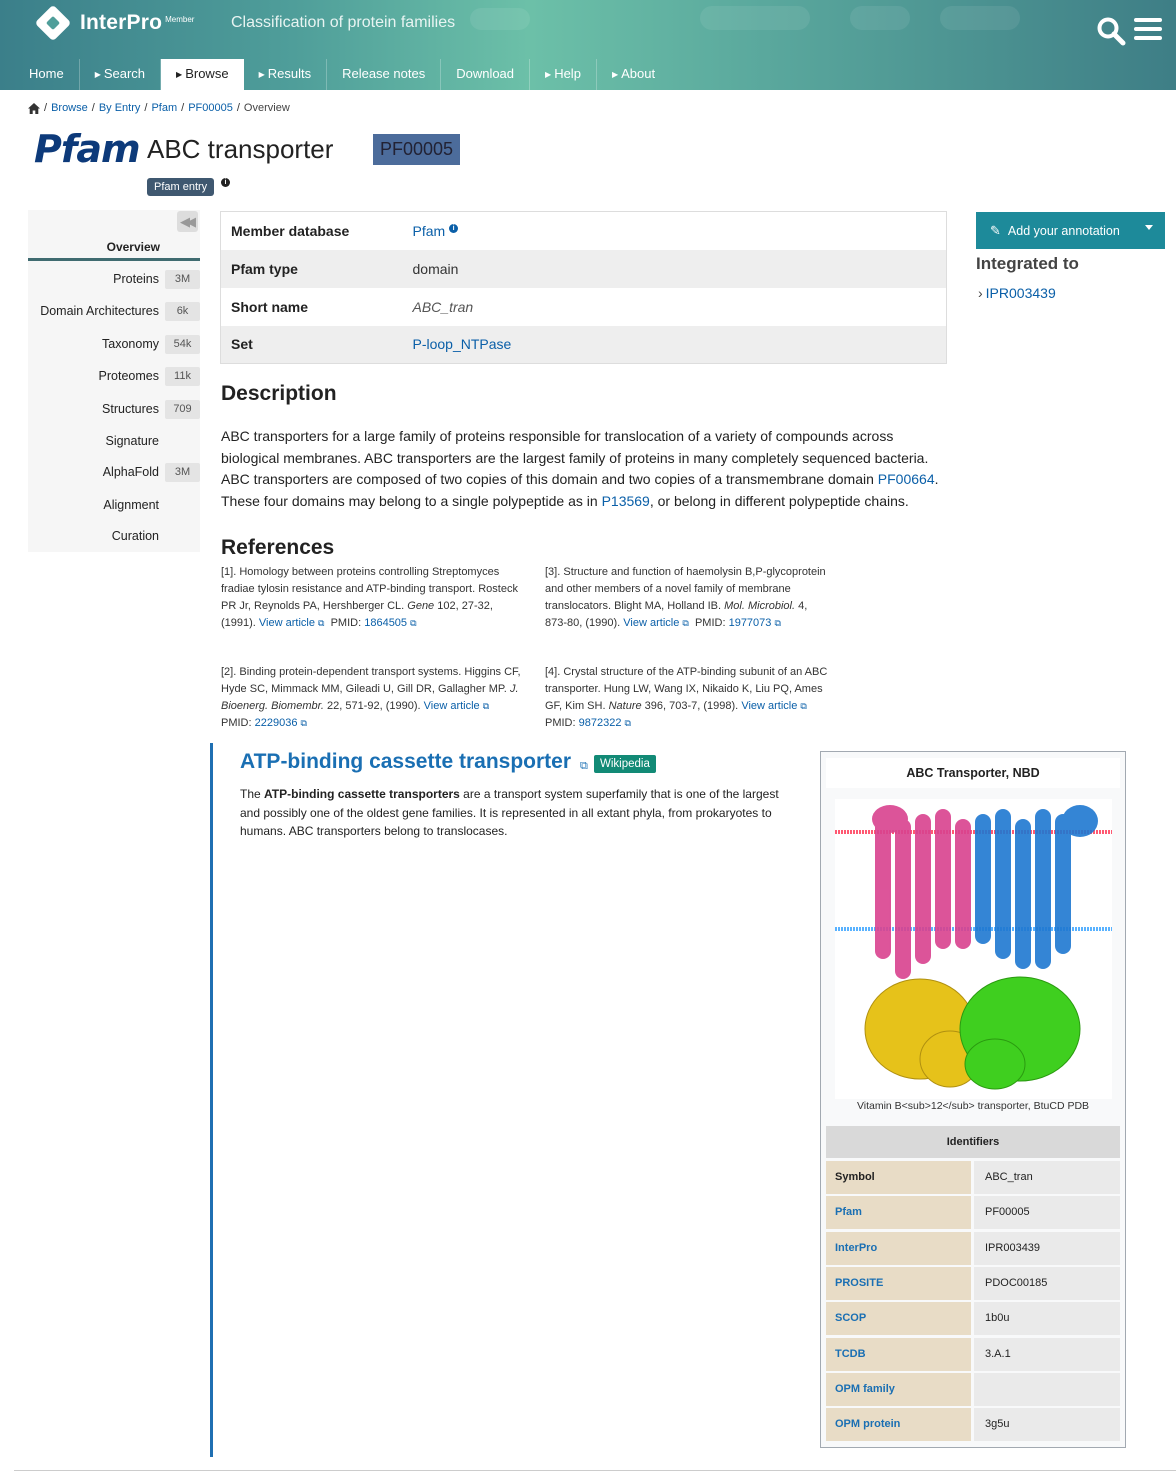 The width and height of the screenshot is (1176, 1475). I want to click on sidebar-item-domain-architectures: Domain Architectures 6k, so click(114, 311).